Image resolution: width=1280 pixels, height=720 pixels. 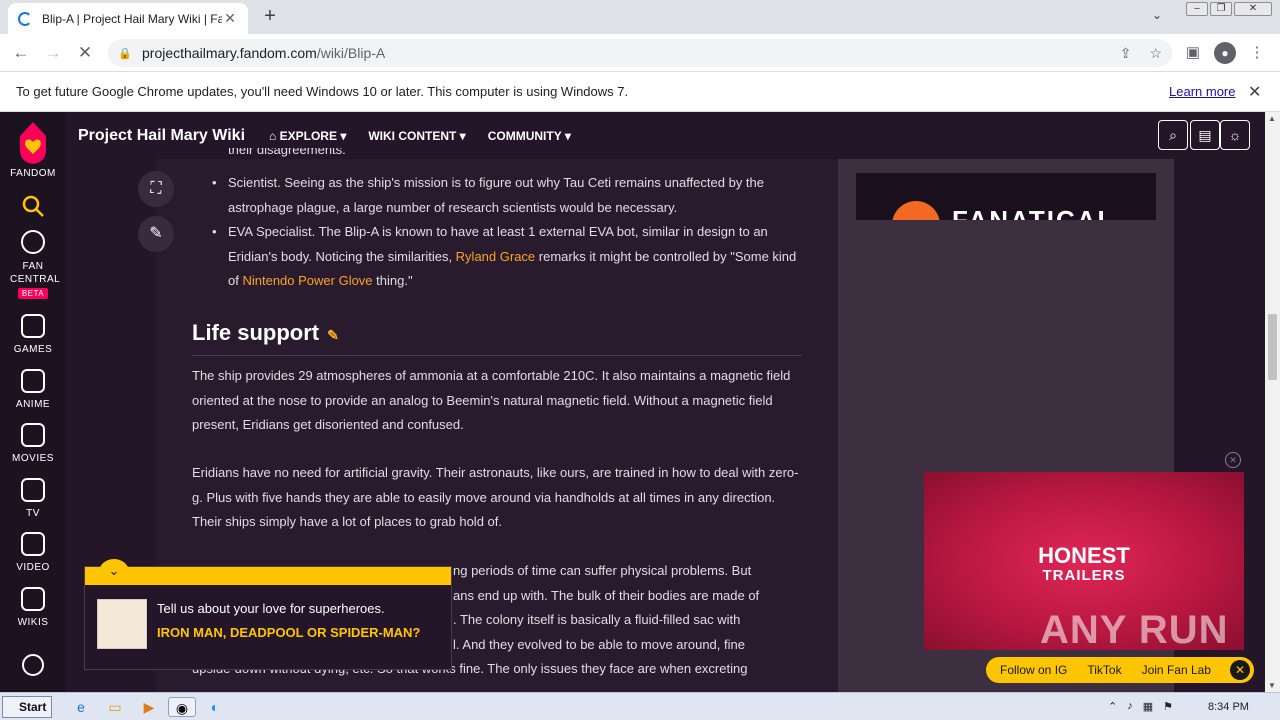 What do you see at coordinates (33, 490) in the screenshot?
I see `tv-icon` at bounding box center [33, 490].